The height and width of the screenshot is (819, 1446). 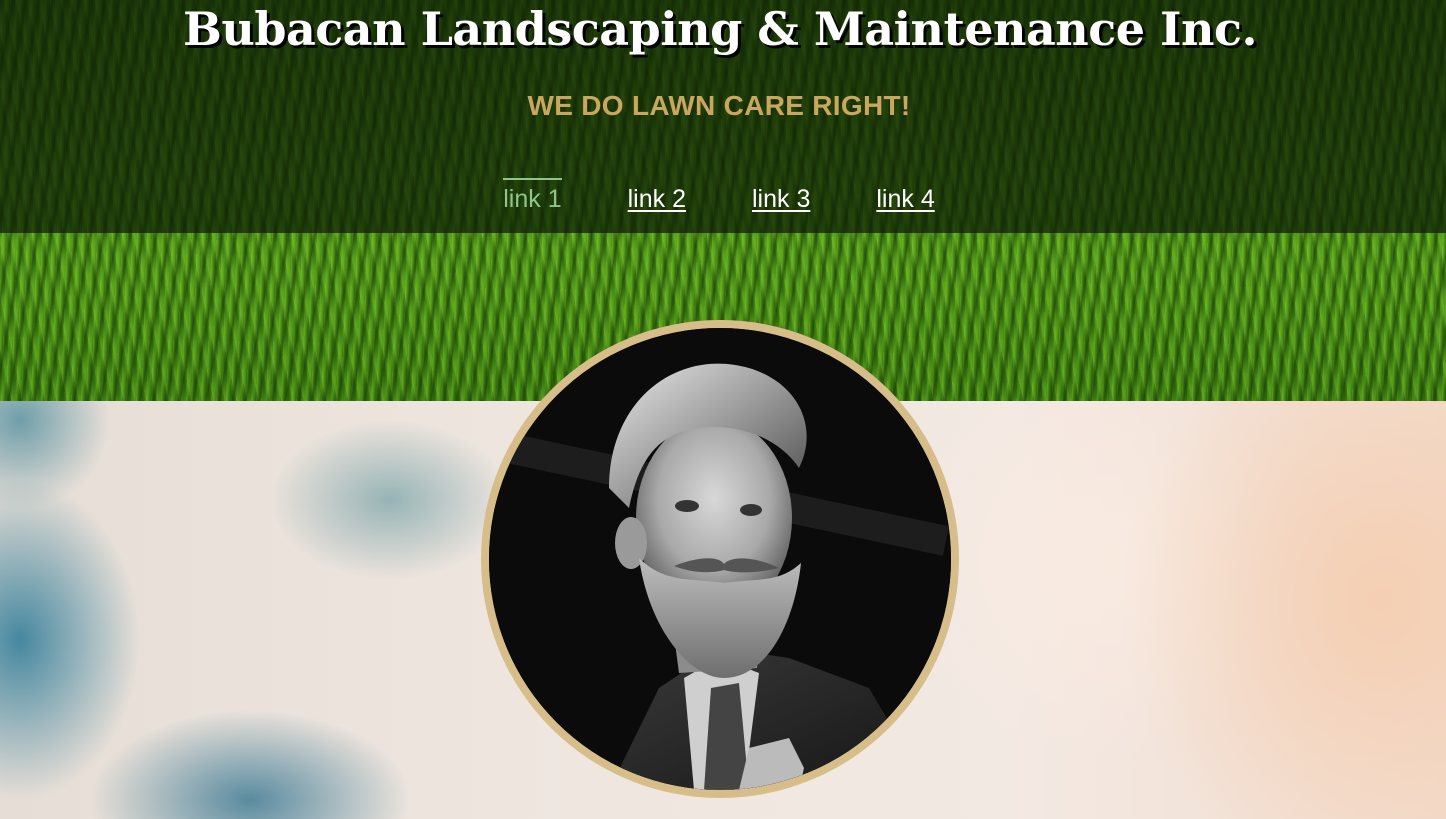 I want to click on nav-link-4: link 4, so click(x=905, y=196).